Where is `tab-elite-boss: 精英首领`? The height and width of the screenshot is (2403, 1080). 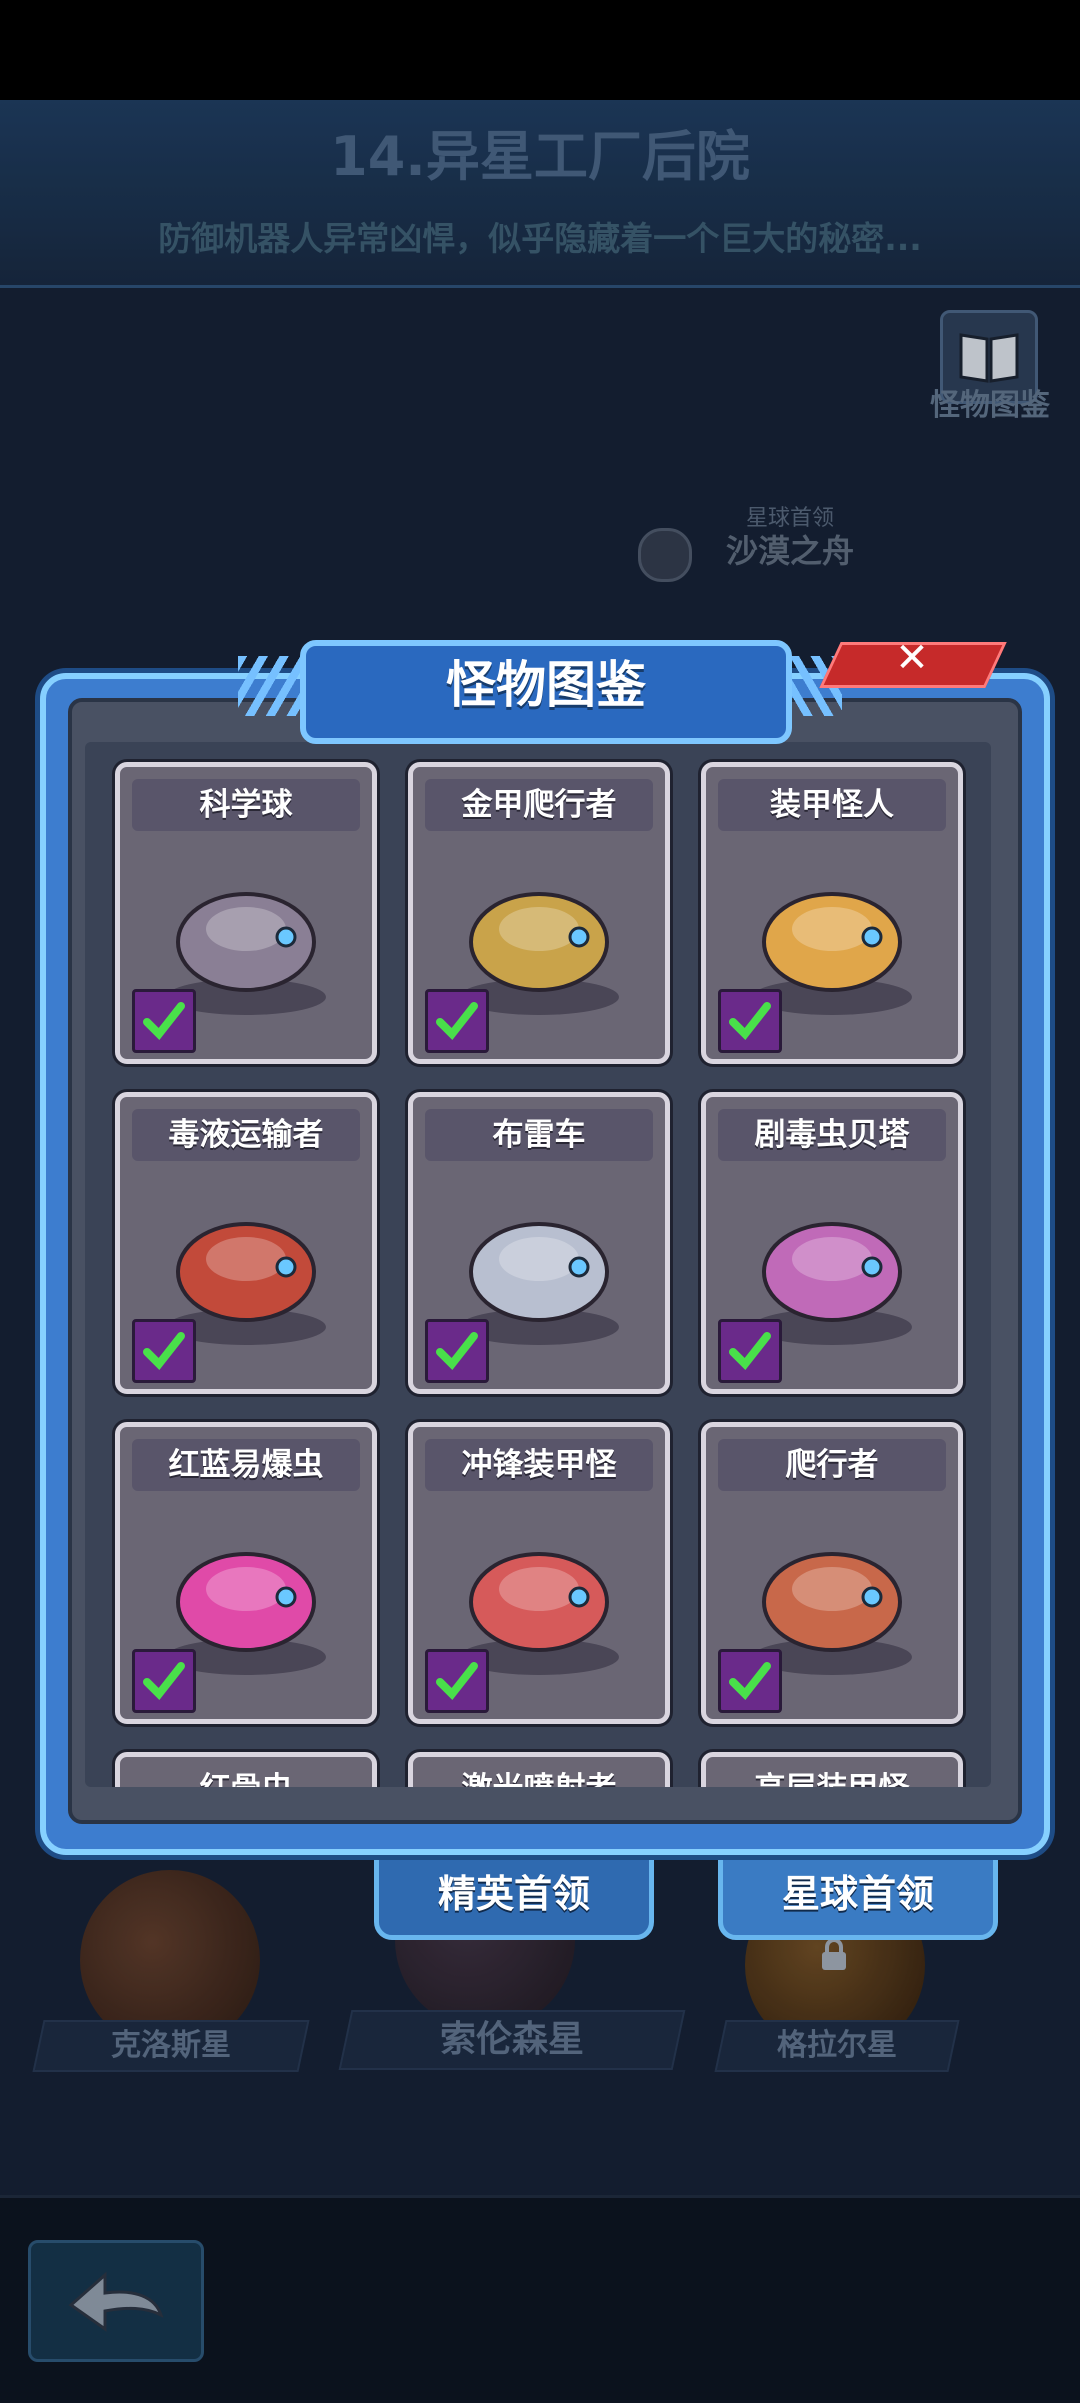 tab-elite-boss: 精英首领 is located at coordinates (514, 1894).